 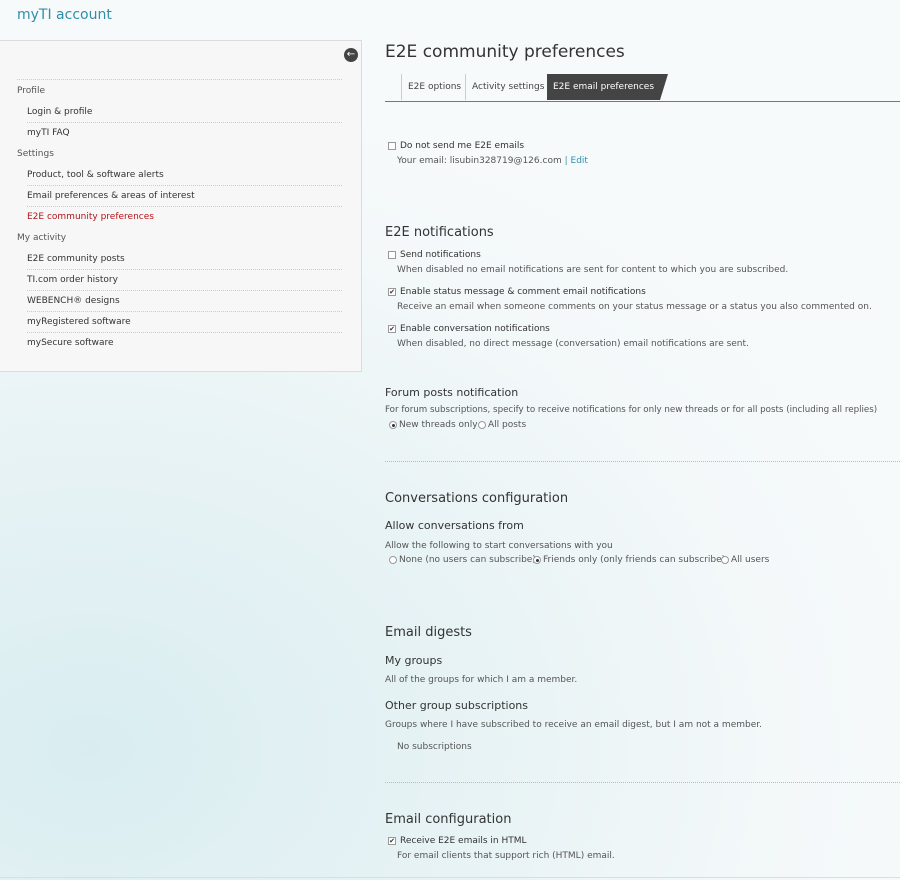 I want to click on allow-conversations-heading: Allow conversations from, so click(x=454, y=525).